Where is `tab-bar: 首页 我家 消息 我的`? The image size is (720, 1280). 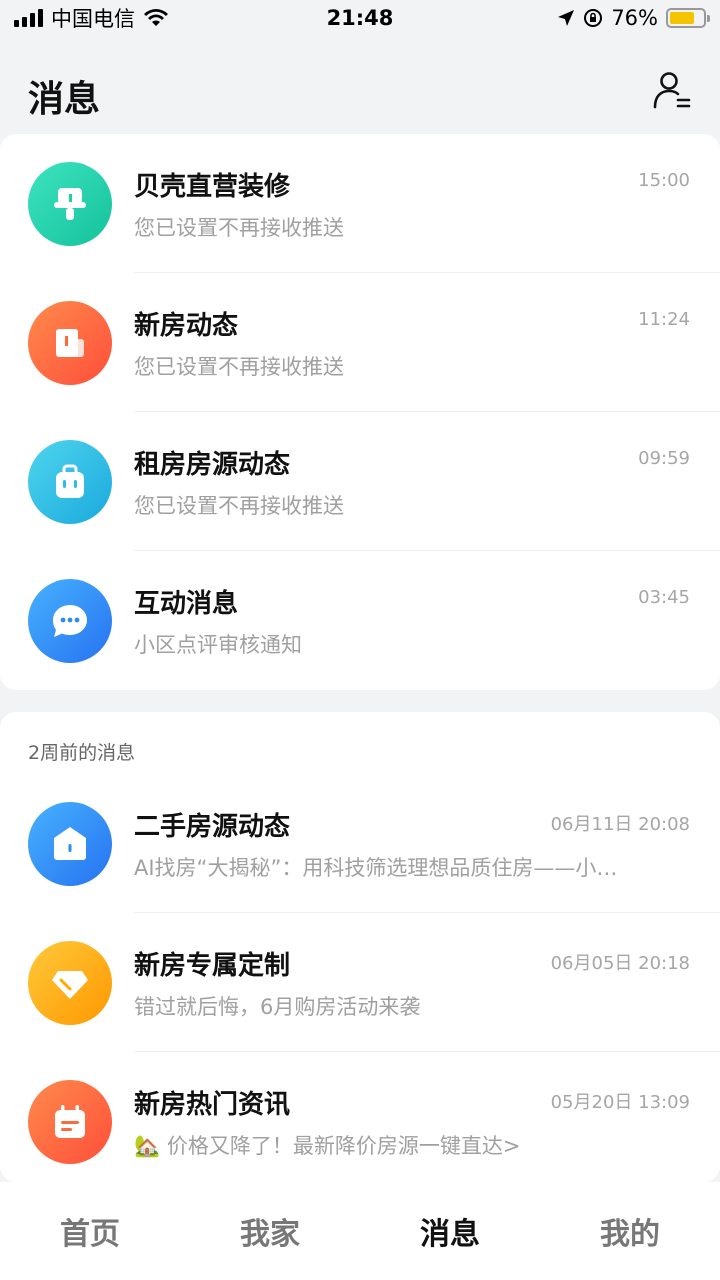
tab-bar: 首页 我家 消息 我的 is located at coordinates (360, 1231).